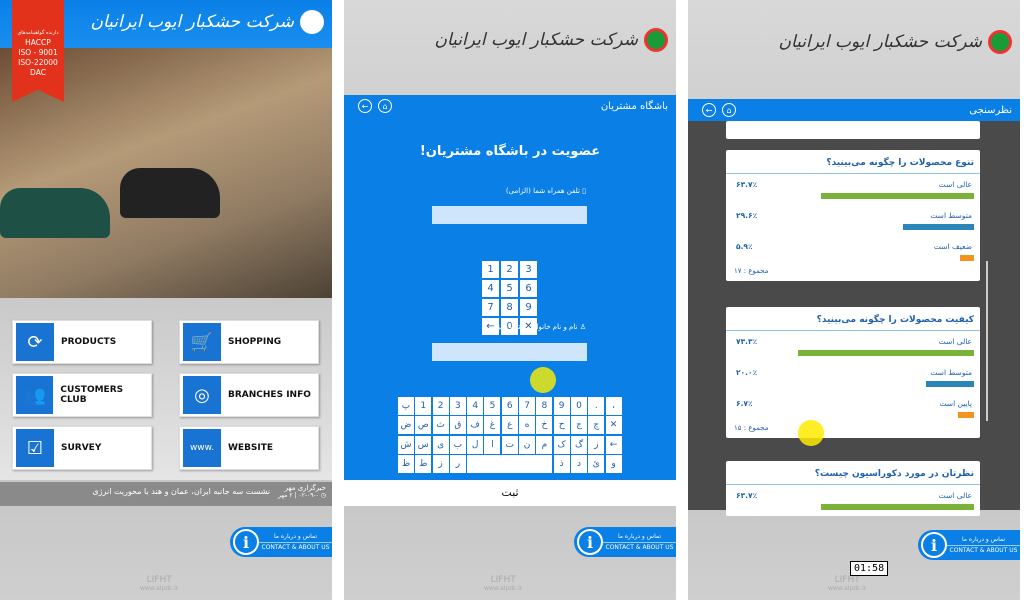  What do you see at coordinates (35, 448) in the screenshot?
I see `checklist-icon: ☑` at bounding box center [35, 448].